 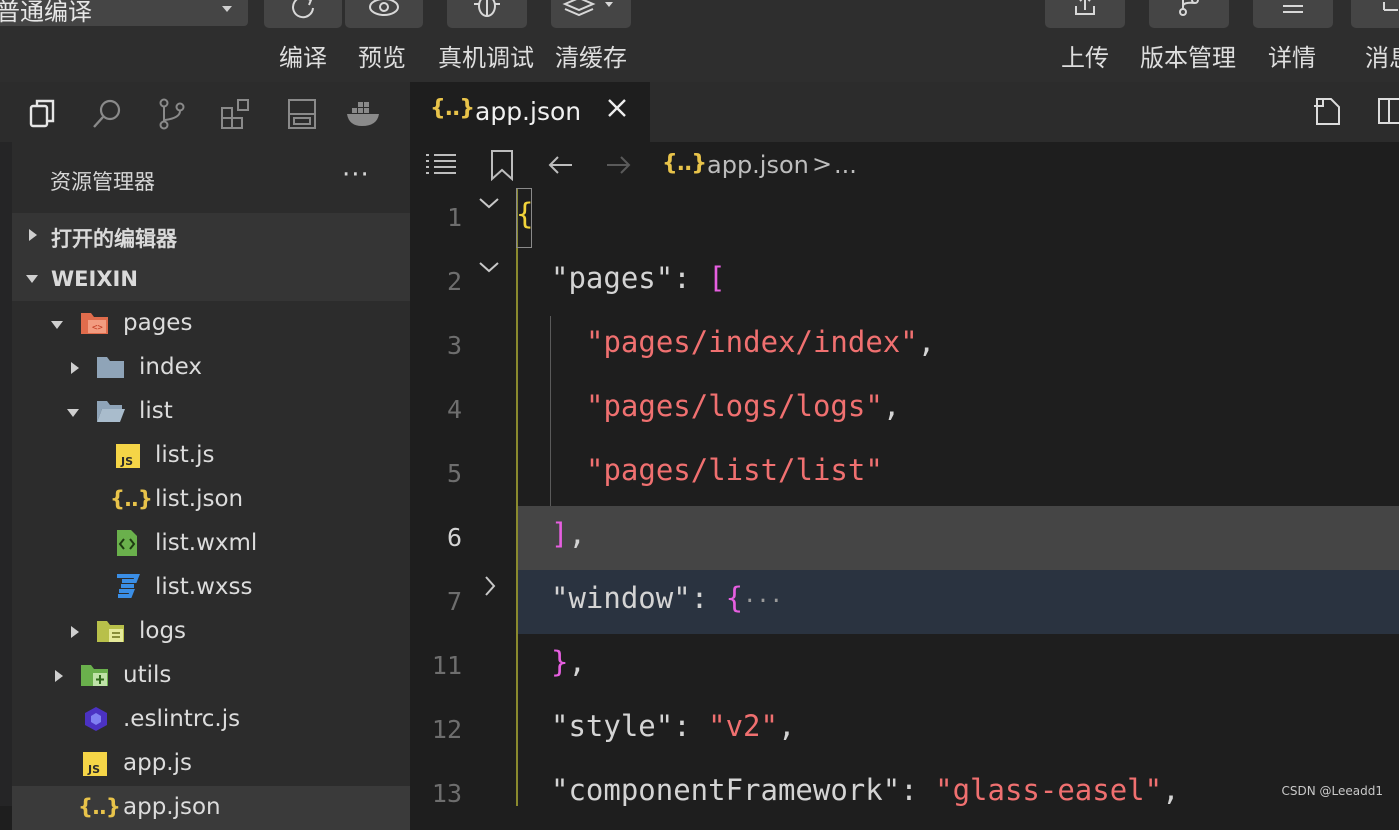 What do you see at coordinates (1085, 55) in the screenshot?
I see `upload-label: 上传` at bounding box center [1085, 55].